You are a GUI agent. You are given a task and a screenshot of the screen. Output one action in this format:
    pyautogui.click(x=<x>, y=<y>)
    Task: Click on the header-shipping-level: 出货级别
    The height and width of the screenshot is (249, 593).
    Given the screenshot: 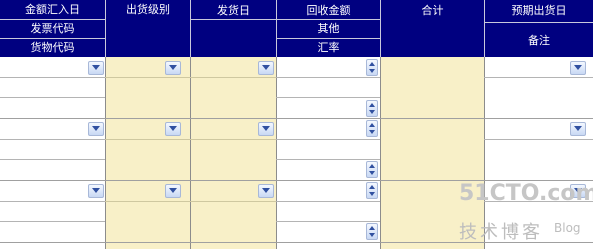 What is the action you would take?
    pyautogui.click(x=148, y=9)
    